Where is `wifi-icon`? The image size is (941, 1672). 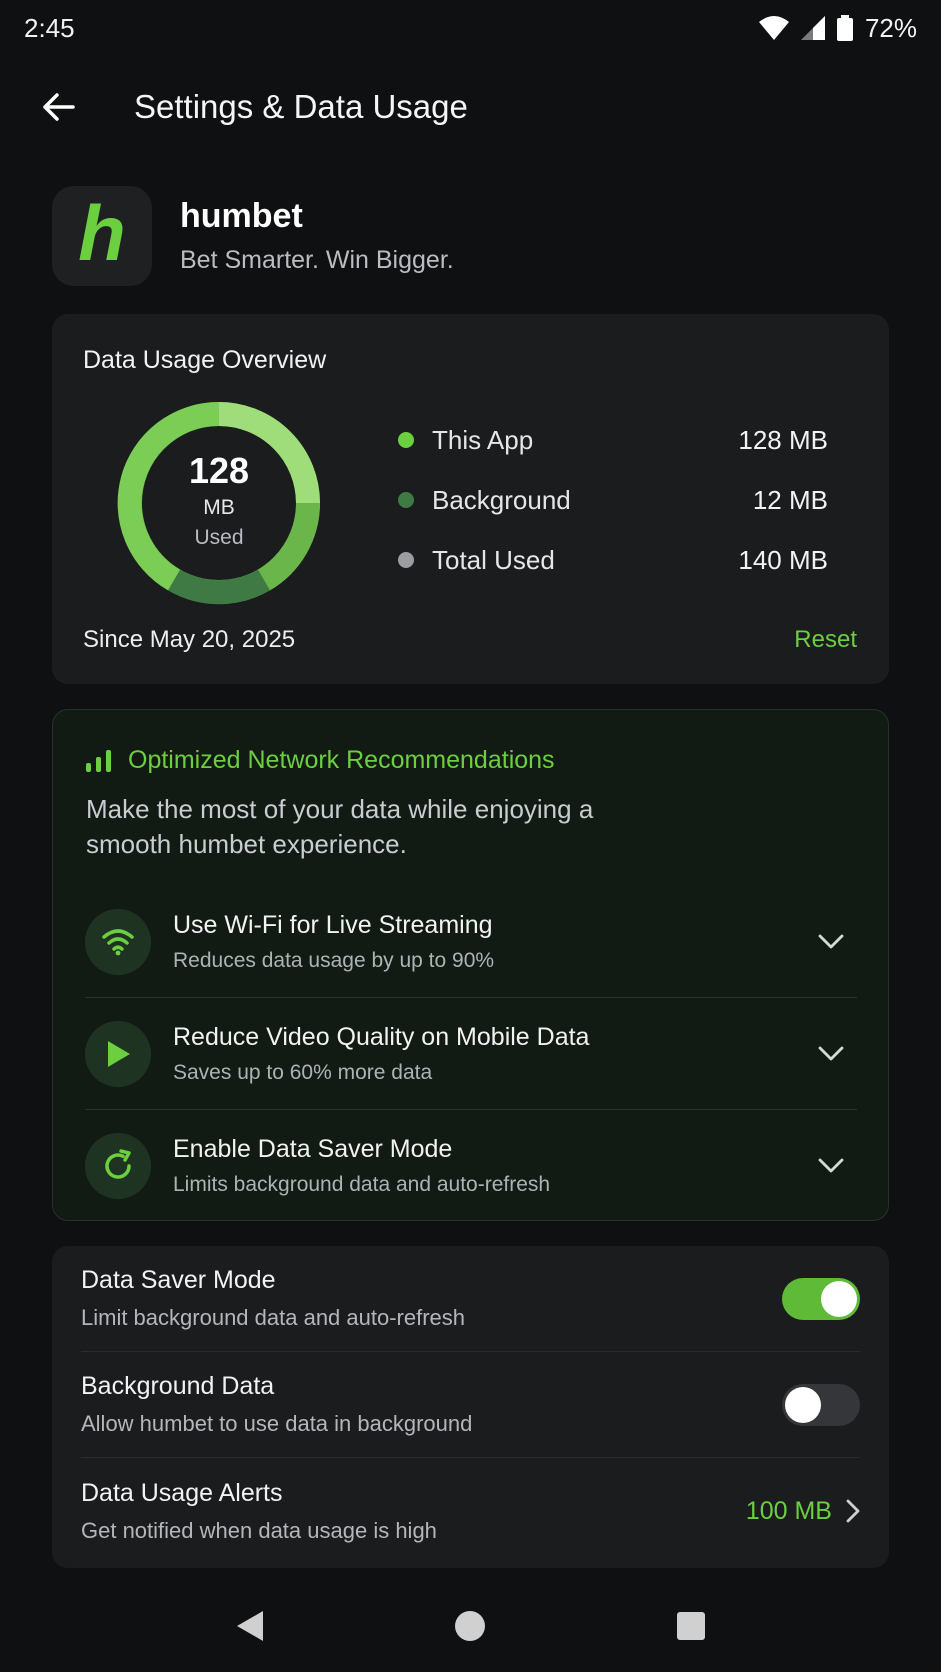
wifi-icon is located at coordinates (118, 941).